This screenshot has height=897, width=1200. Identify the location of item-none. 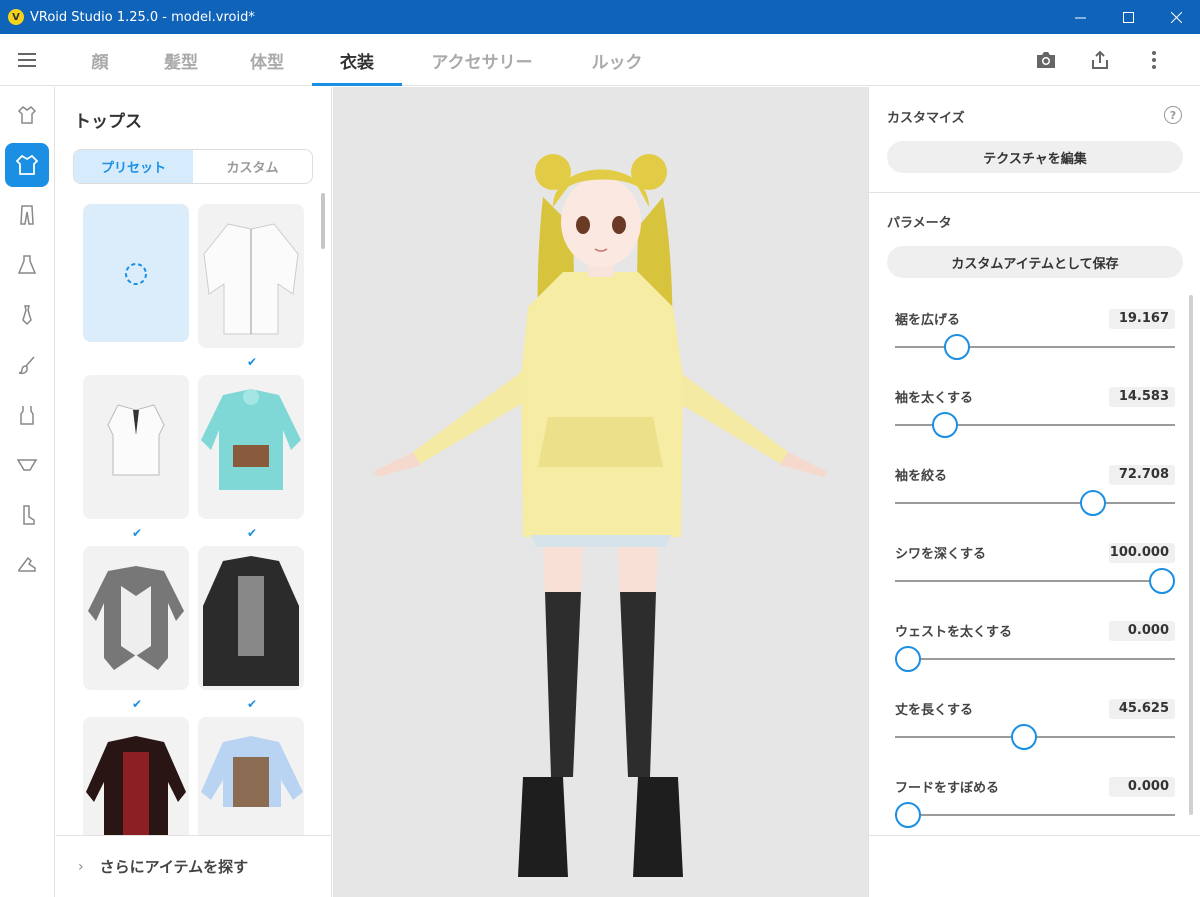
(136, 273).